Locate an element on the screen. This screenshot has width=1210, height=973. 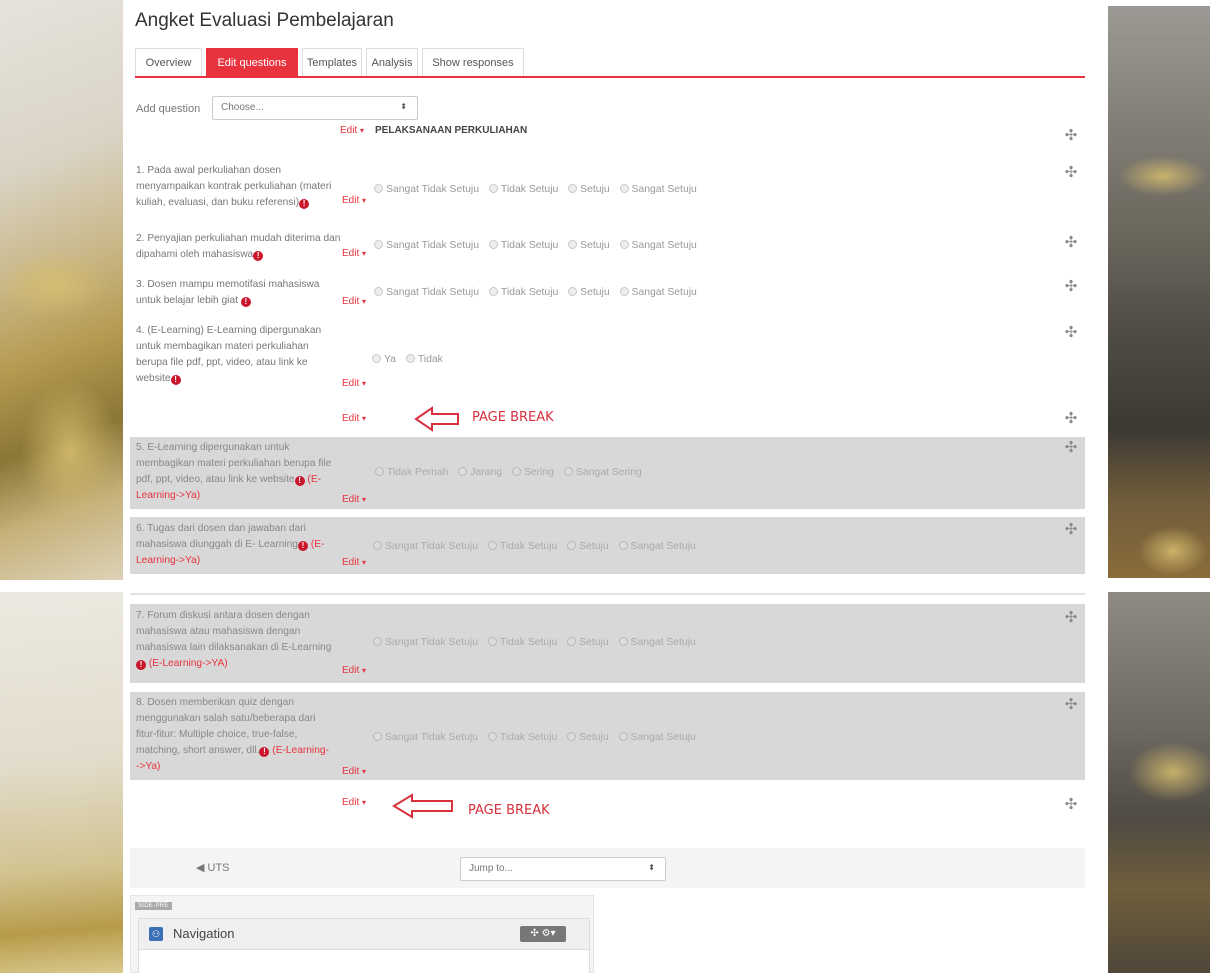
question-7-edit-menu: Edit ▾ is located at coordinates (354, 670).